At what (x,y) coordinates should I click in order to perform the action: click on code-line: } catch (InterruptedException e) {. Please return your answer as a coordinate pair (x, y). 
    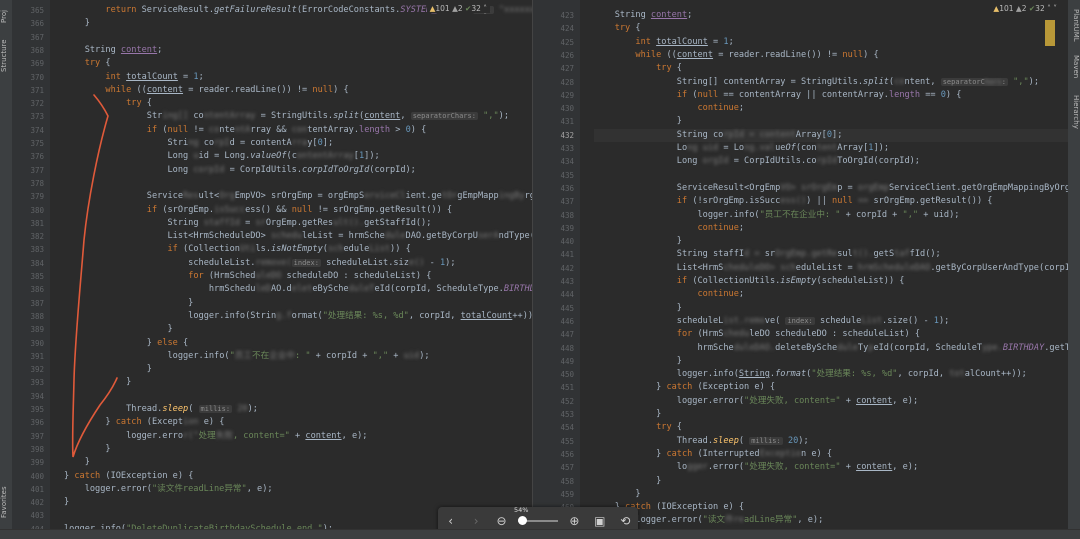
    Looking at the image, I should click on (831, 454).